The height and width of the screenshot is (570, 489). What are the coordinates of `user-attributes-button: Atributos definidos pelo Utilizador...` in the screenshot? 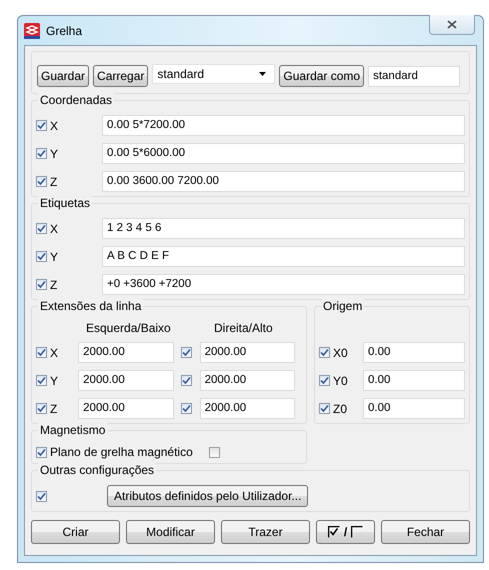 It's located at (207, 496).